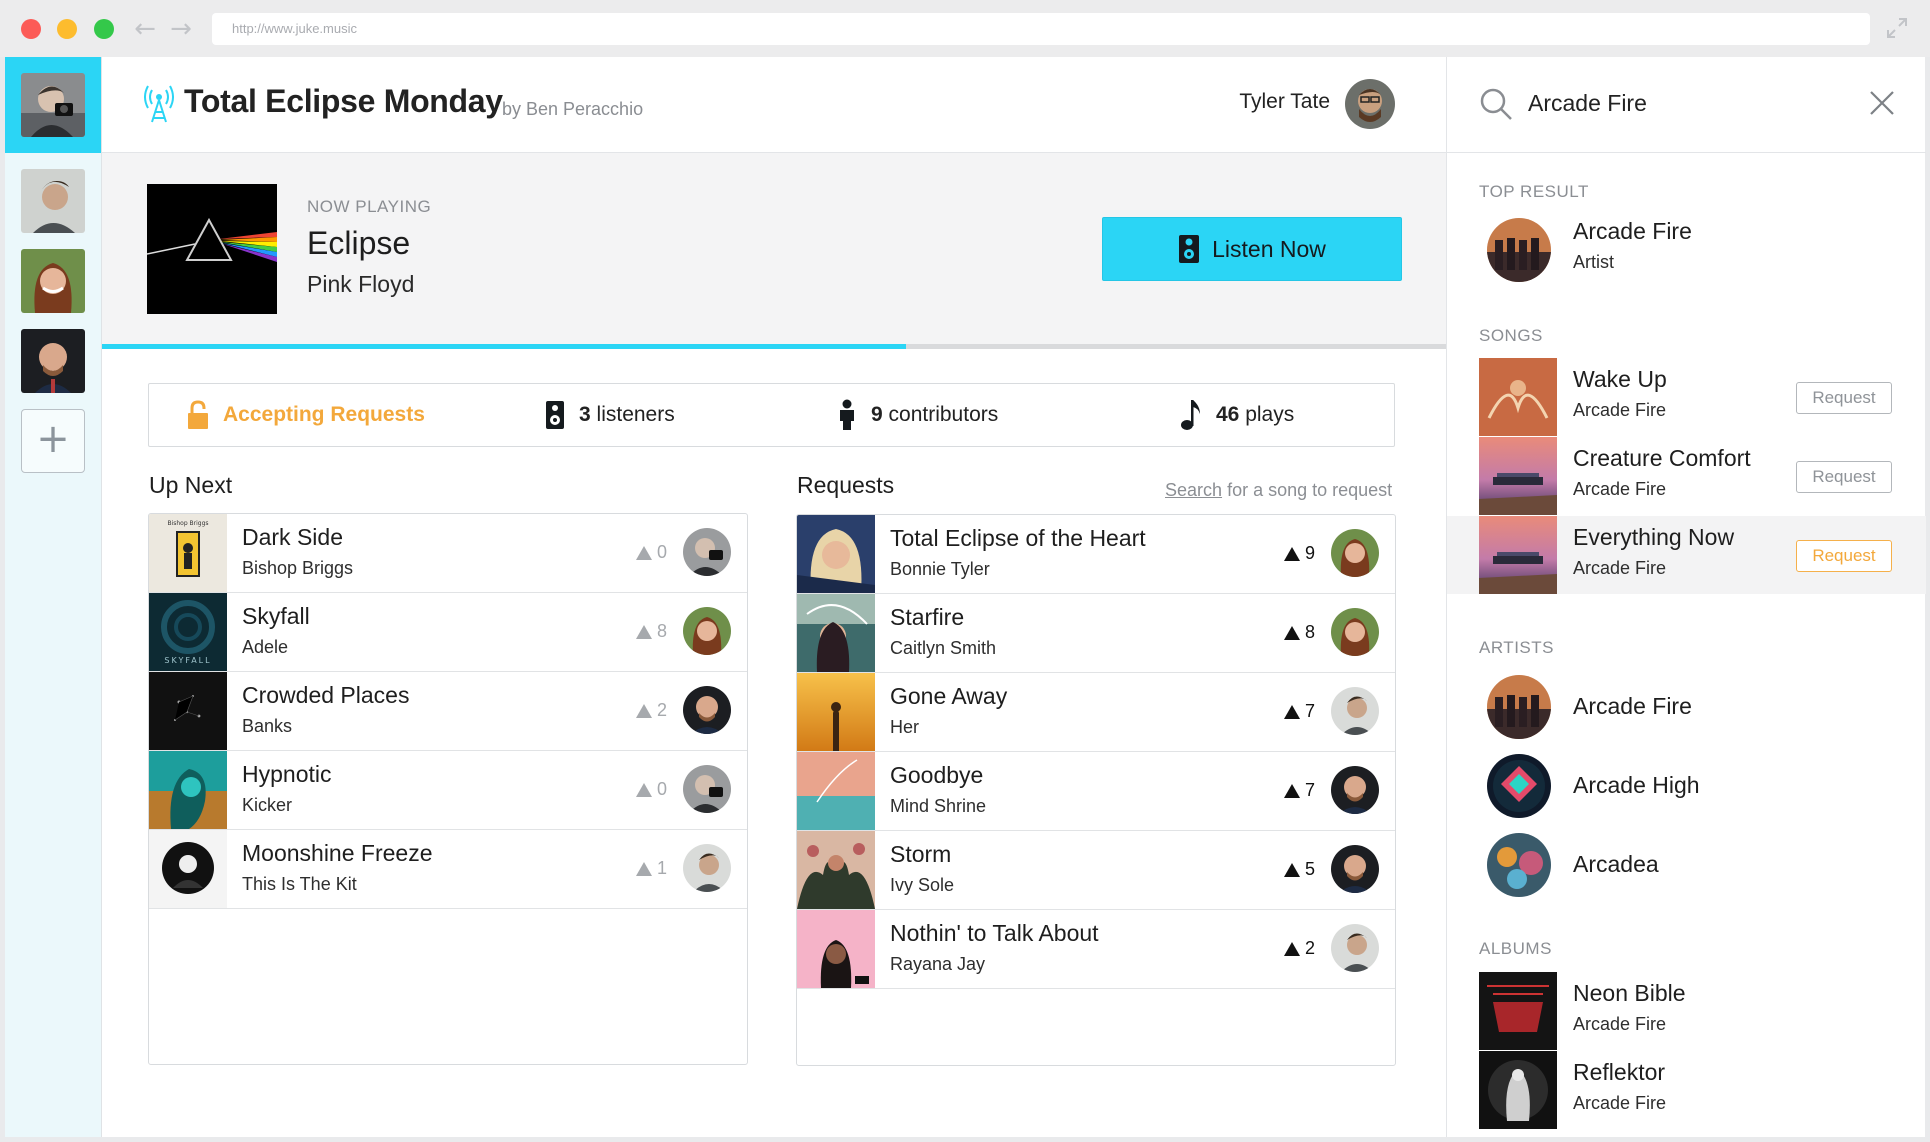 The width and height of the screenshot is (1930, 1142). Describe the element at coordinates (448, 790) in the screenshot. I see `up-next-row: Hypnotic Kicker 0` at that location.